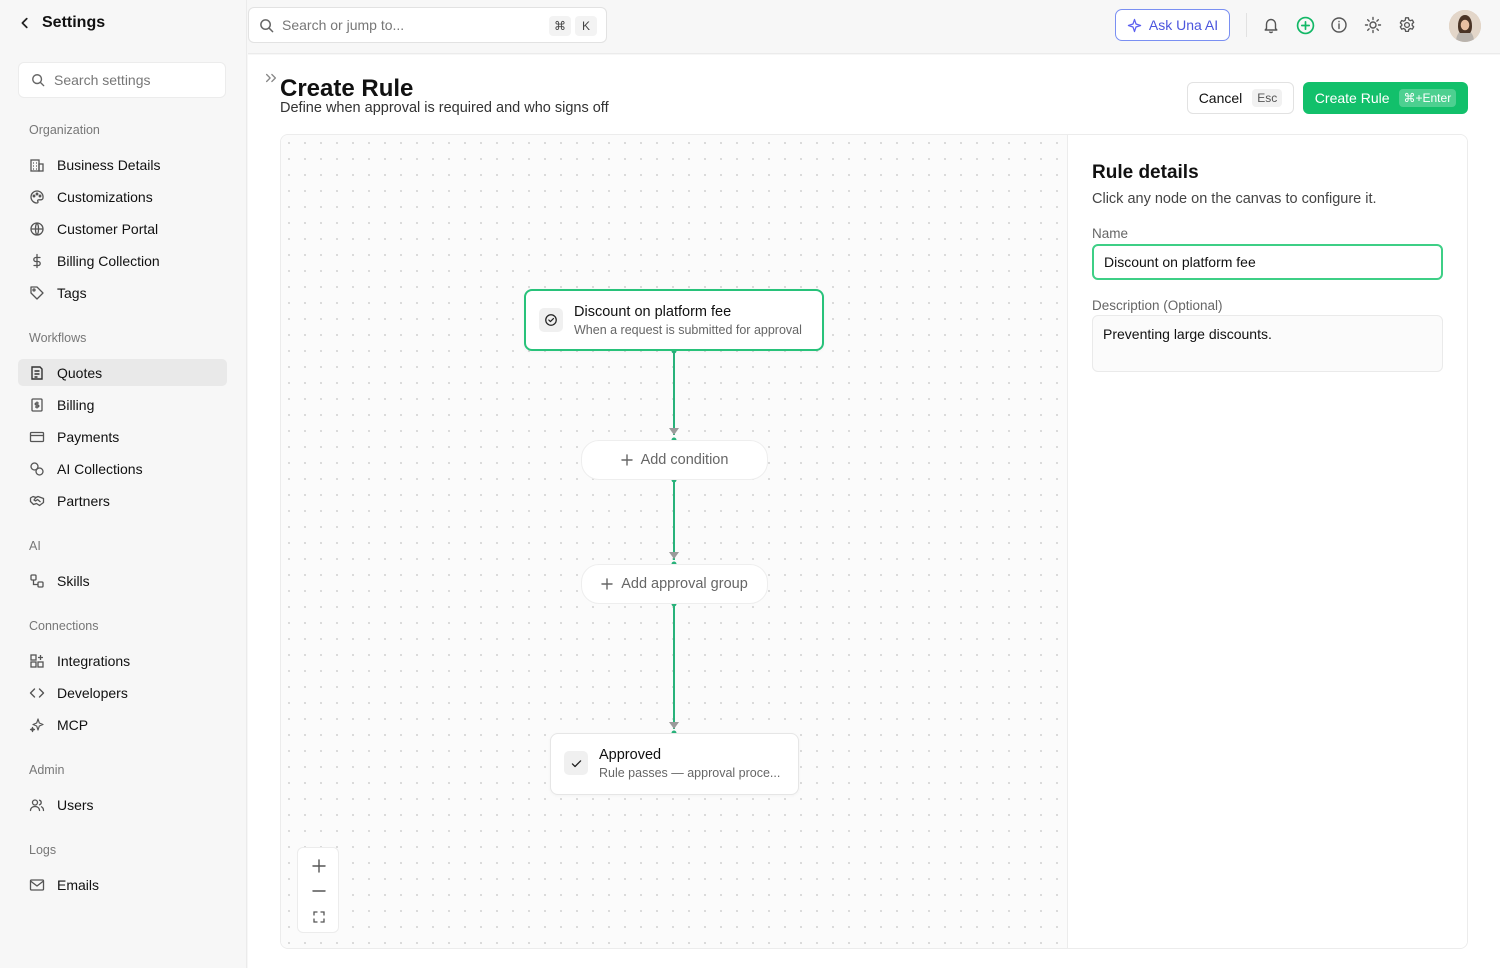 This screenshot has height=968, width=1500. Describe the element at coordinates (37, 581) in the screenshot. I see `skills-icon` at that location.